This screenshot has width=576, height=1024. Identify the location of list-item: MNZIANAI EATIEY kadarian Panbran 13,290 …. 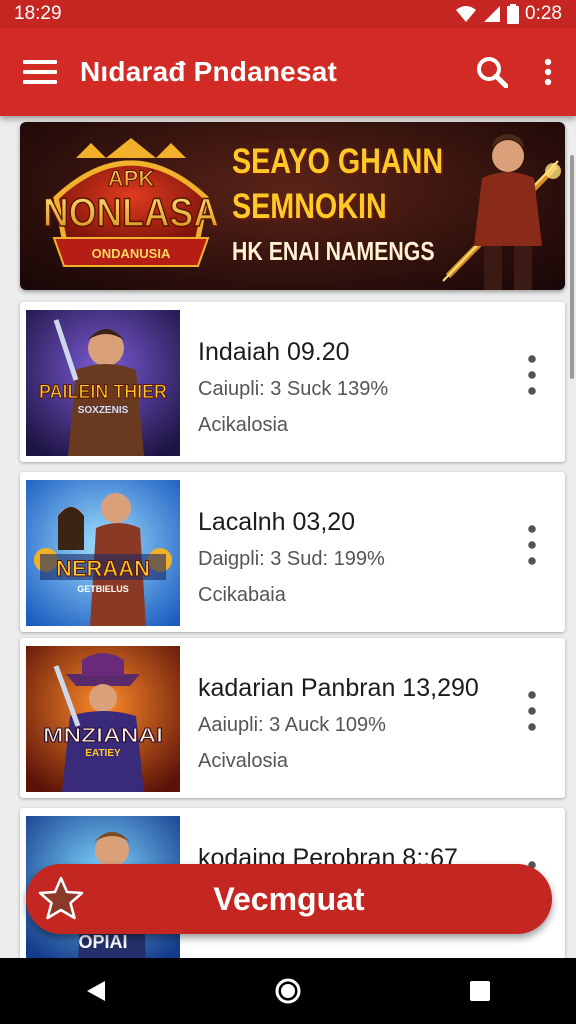
(292, 718).